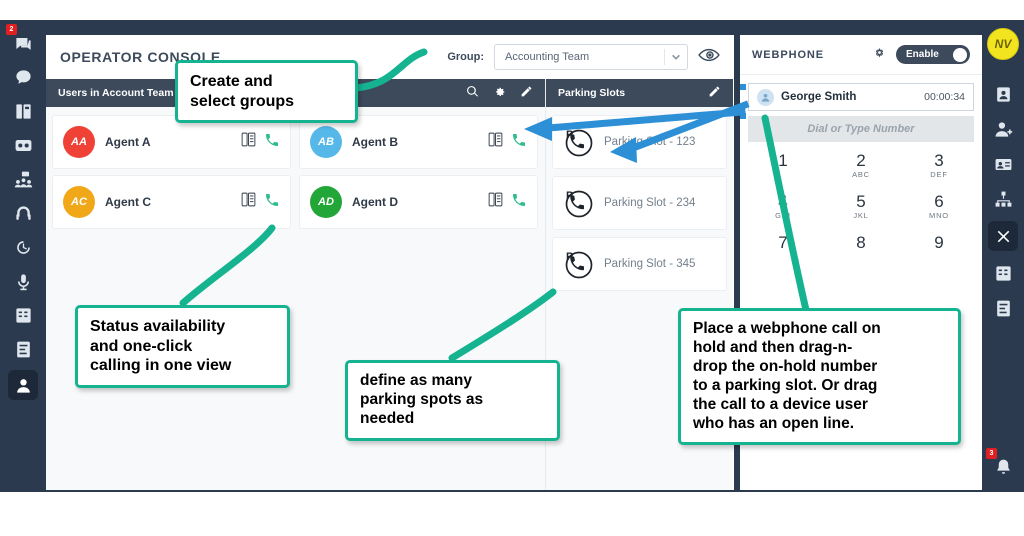  Describe the element at coordinates (939, 201) in the screenshot. I see `dialpad-key-digit: 6` at that location.